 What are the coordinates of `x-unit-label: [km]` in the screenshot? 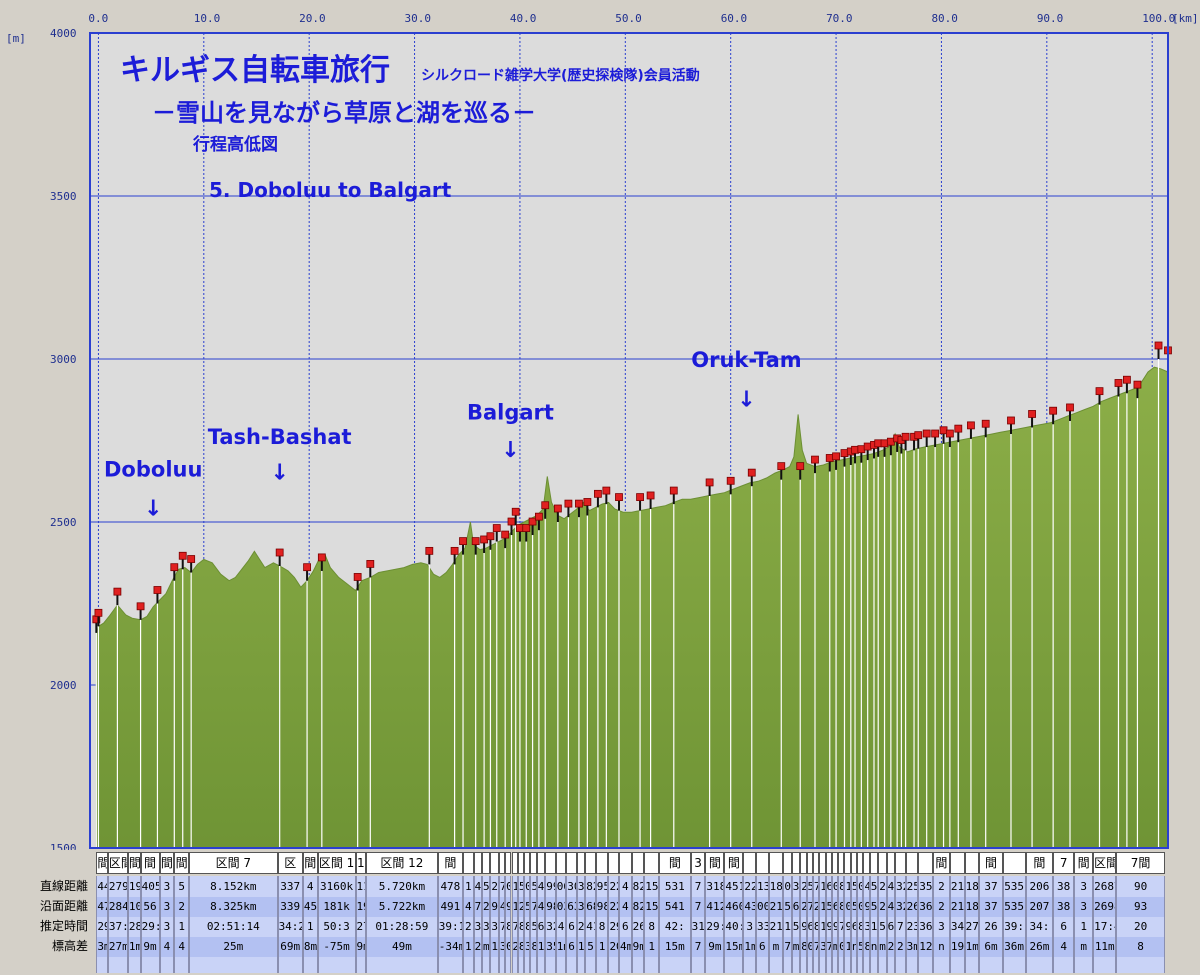 It's located at (1185, 18).